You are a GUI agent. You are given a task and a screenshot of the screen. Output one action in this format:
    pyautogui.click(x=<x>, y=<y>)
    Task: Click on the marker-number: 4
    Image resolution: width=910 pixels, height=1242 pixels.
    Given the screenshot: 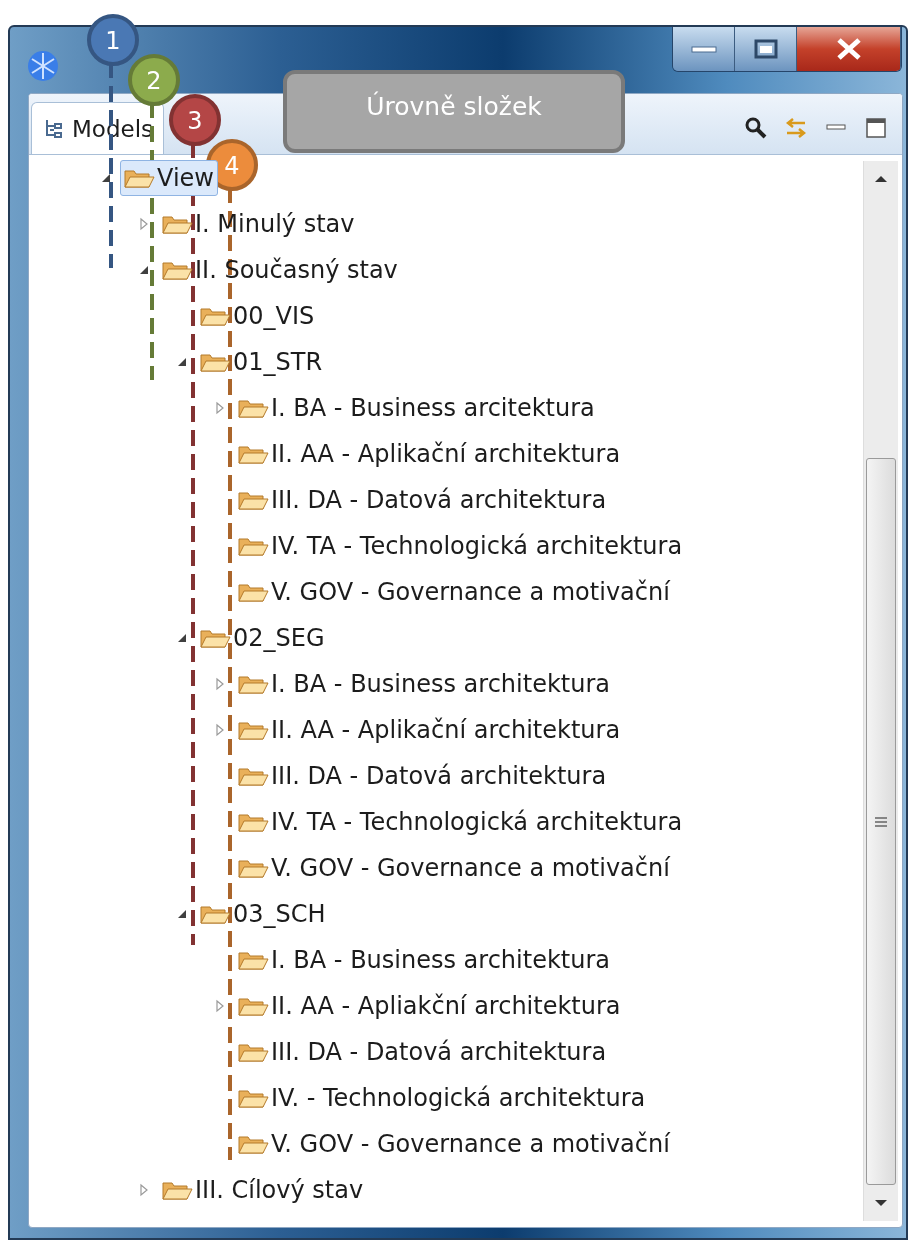 What is the action you would take?
    pyautogui.click(x=232, y=166)
    